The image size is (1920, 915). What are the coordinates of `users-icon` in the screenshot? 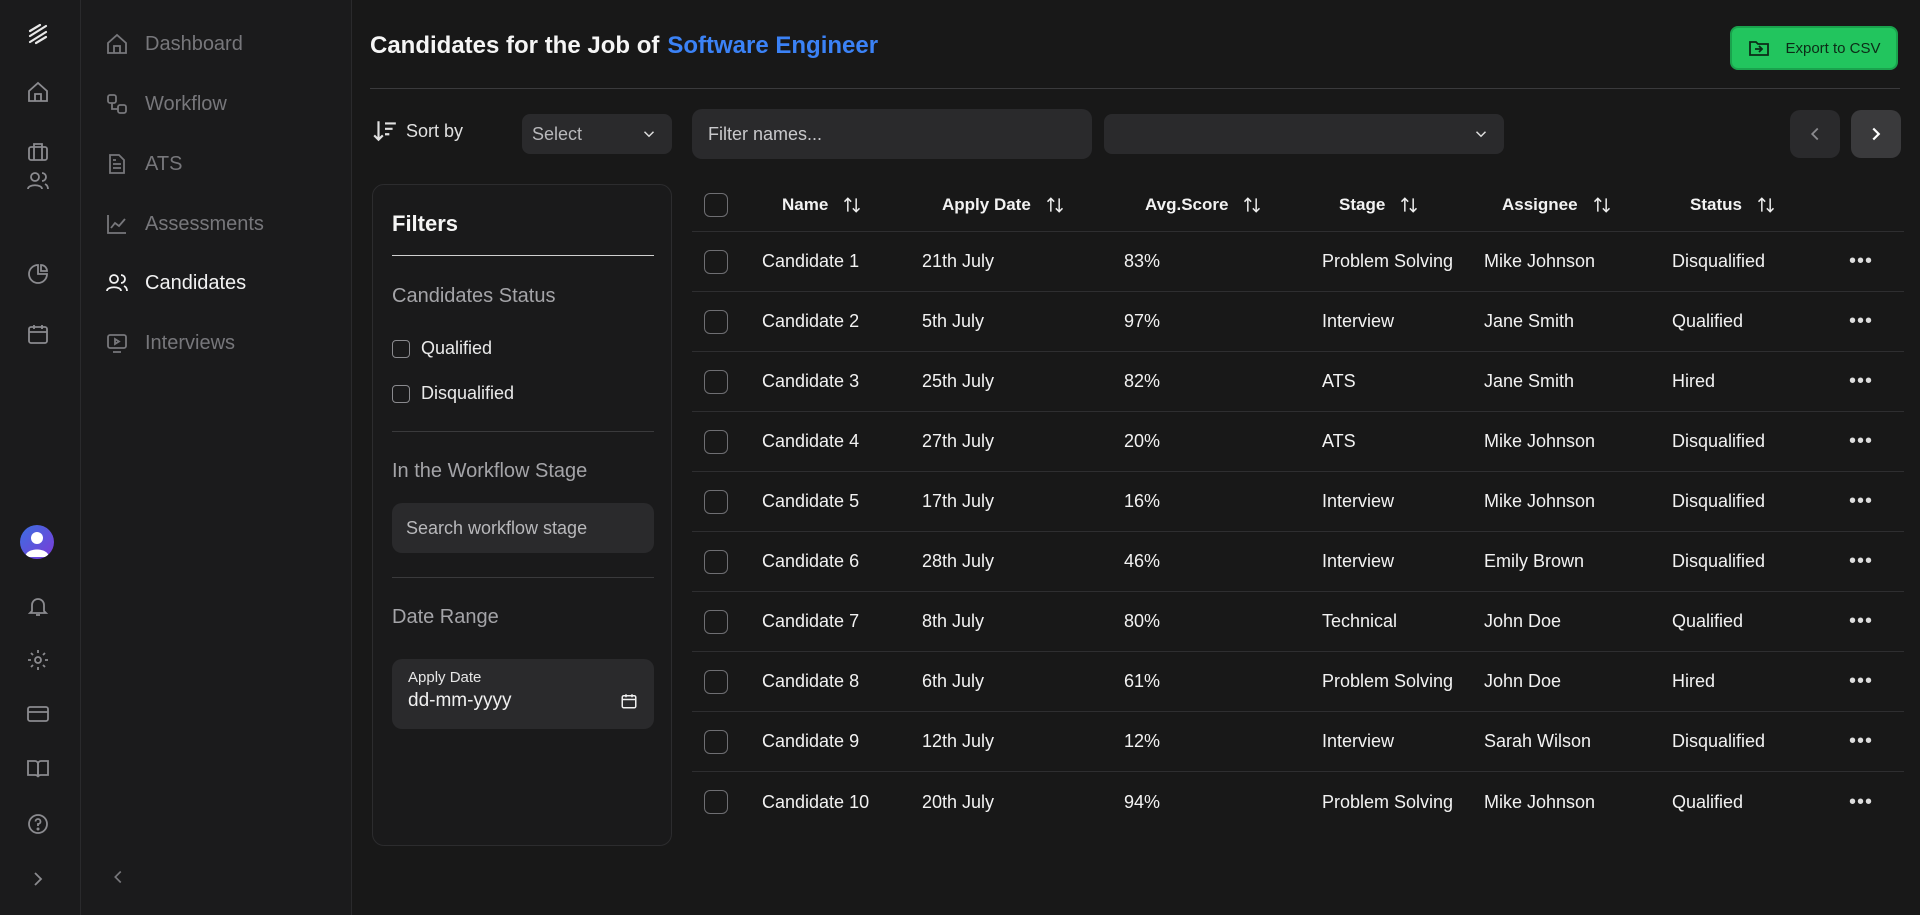 It's located at (38, 181).